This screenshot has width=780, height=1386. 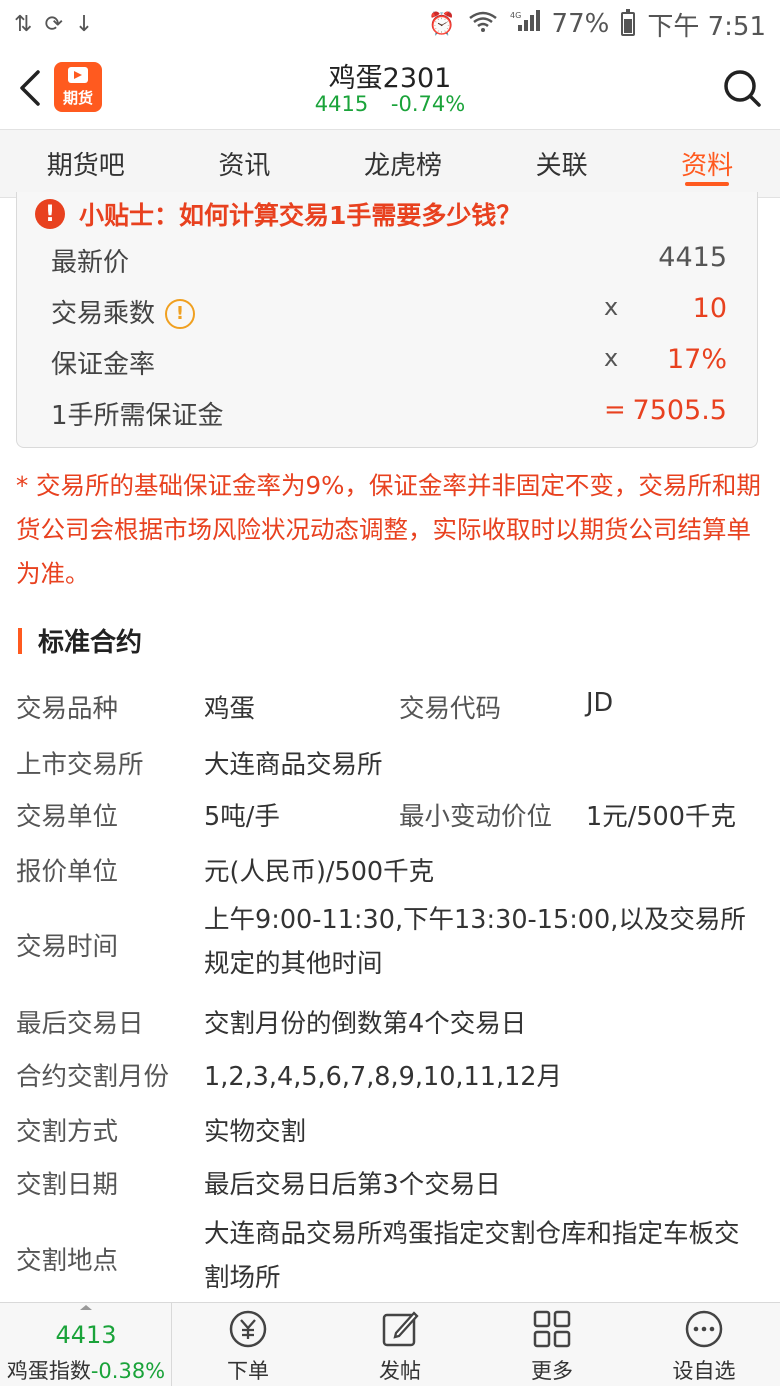 I want to click on tip-row-total-margin: 1手所需保证金 = 7505.5, so click(x=389, y=415).